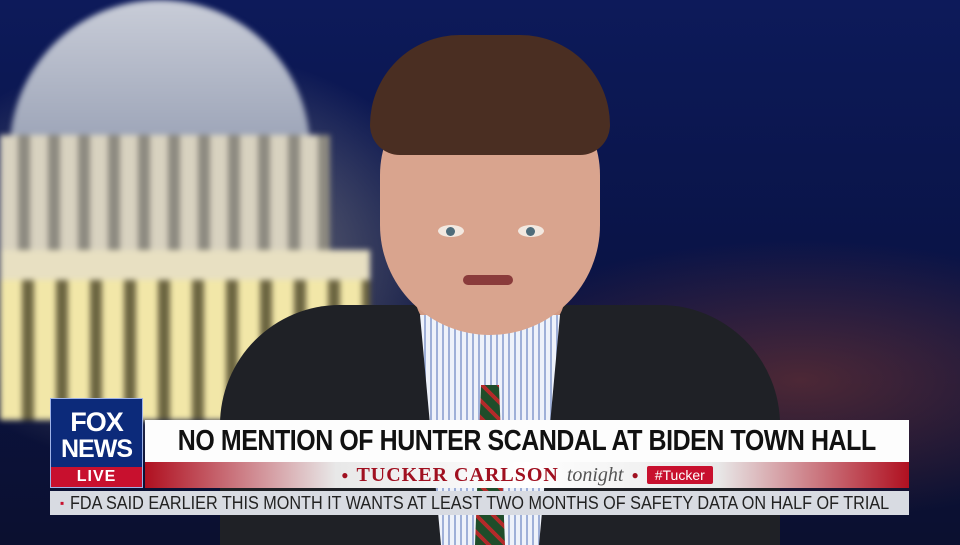 This screenshot has height=545, width=960. I want to click on live-badge: LIVE, so click(96, 477).